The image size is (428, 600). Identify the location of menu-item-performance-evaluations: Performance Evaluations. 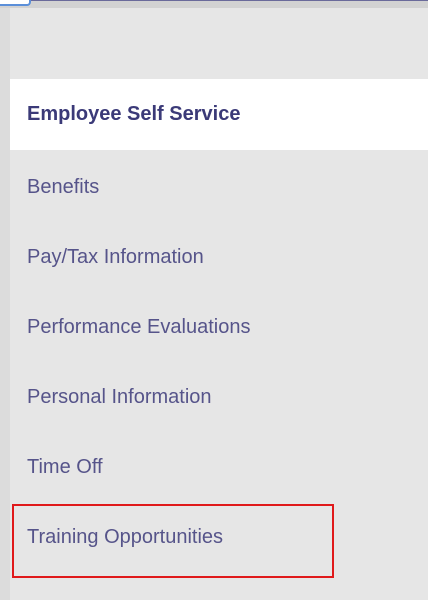
(219, 327).